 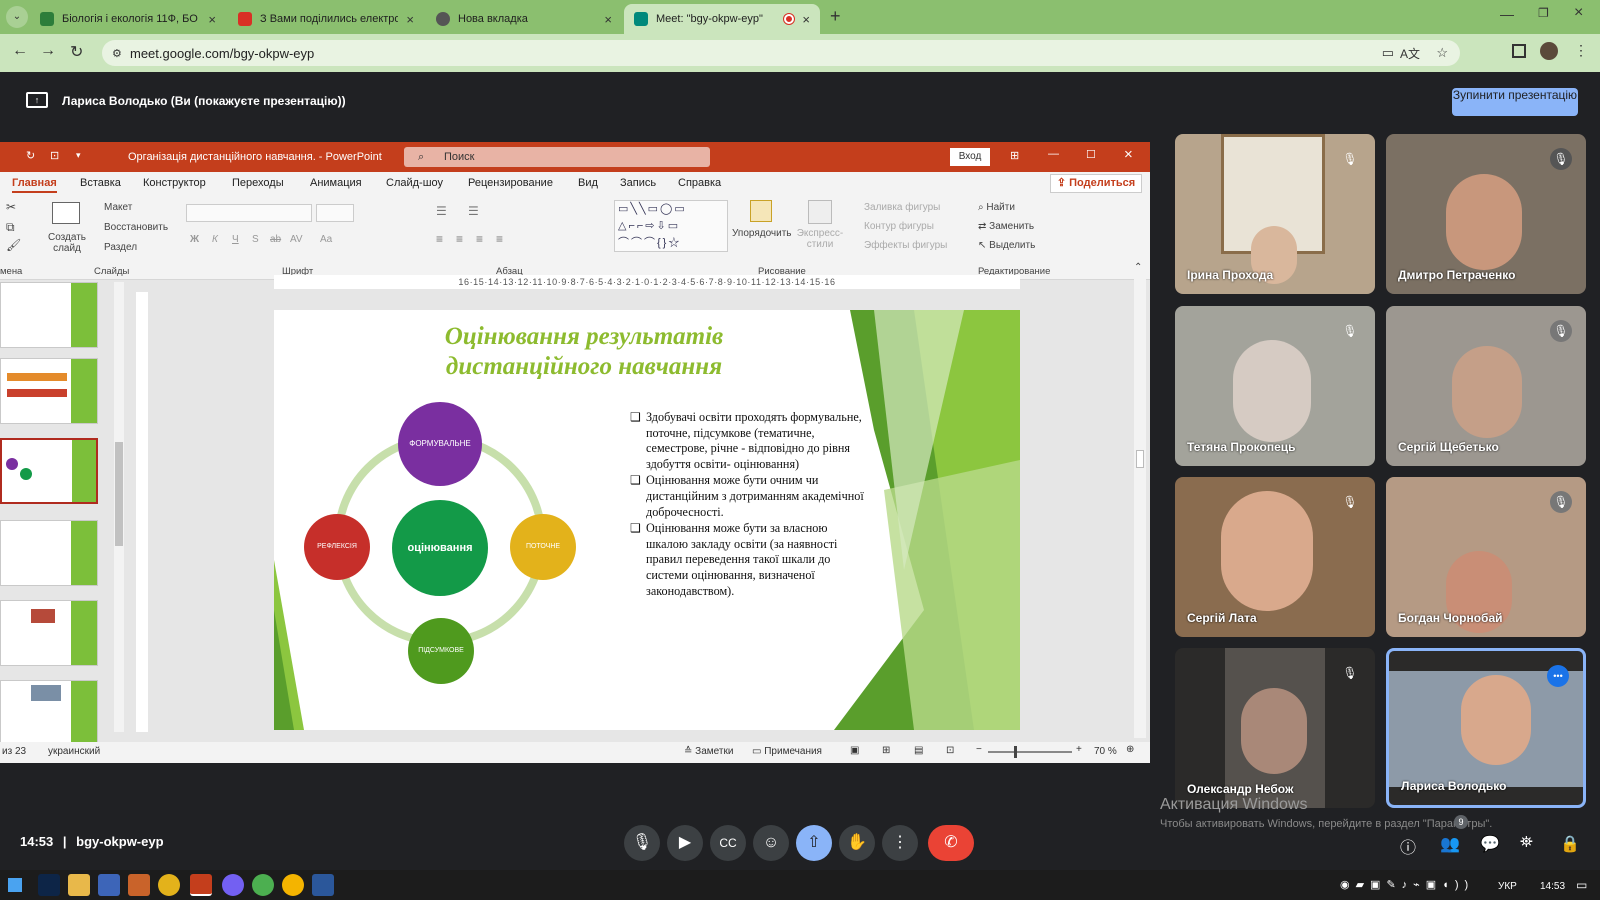 What do you see at coordinates (326, 239) in the screenshot?
I see `change-case-button: Aa` at bounding box center [326, 239].